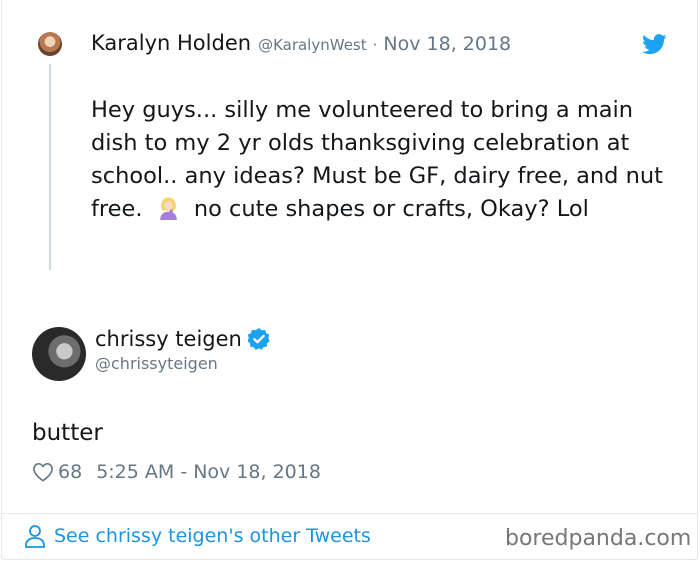  What do you see at coordinates (35, 536) in the screenshot?
I see `person-icon` at bounding box center [35, 536].